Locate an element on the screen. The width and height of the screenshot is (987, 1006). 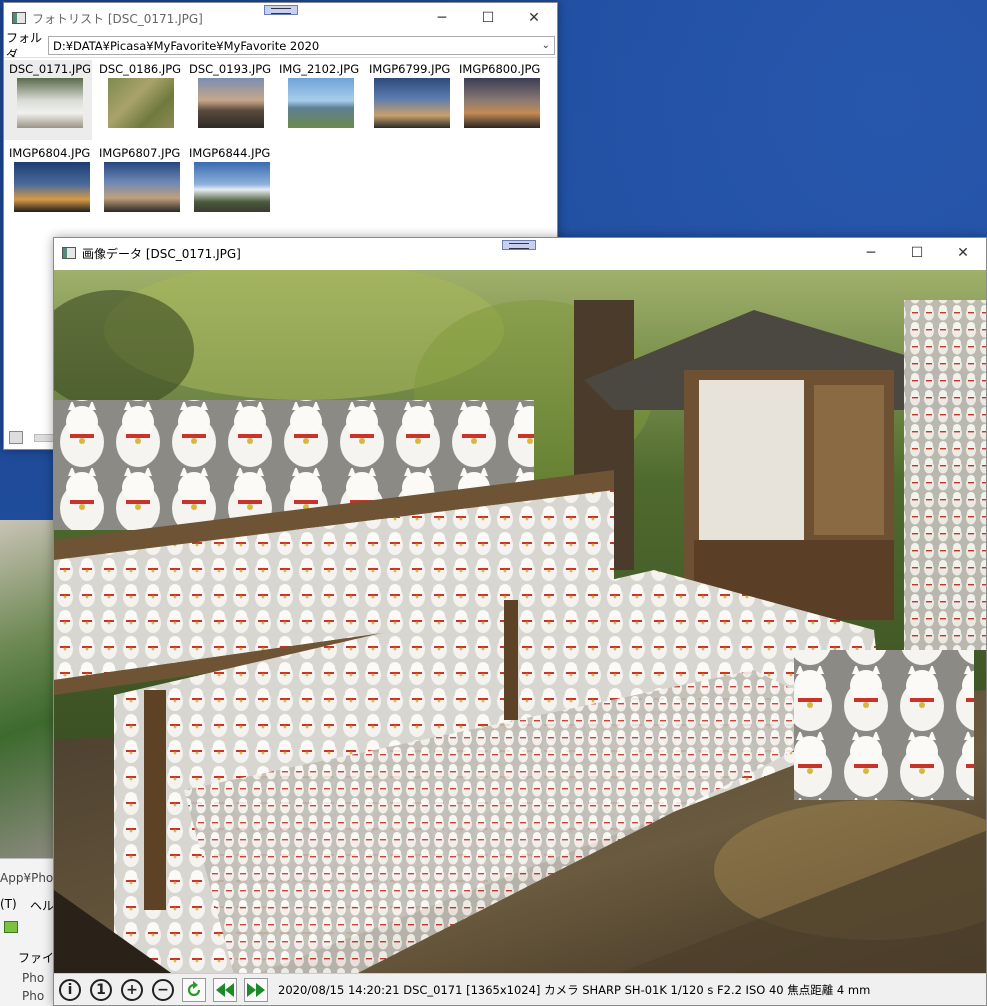
rotate-icon is located at coordinates (194, 988).